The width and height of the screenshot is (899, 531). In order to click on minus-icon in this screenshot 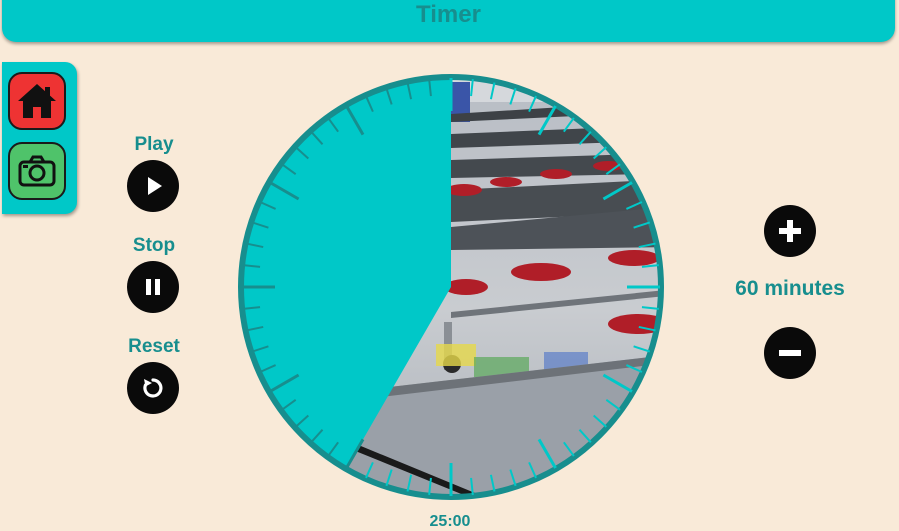, I will do `click(790, 353)`.